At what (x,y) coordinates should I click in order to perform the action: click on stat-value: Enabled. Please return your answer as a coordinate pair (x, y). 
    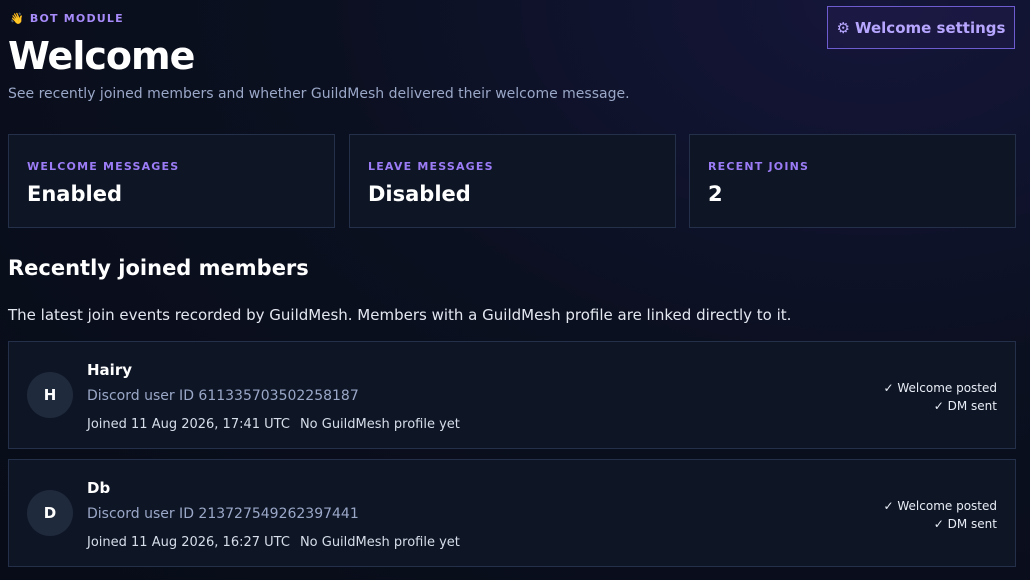
    Looking at the image, I should click on (74, 194).